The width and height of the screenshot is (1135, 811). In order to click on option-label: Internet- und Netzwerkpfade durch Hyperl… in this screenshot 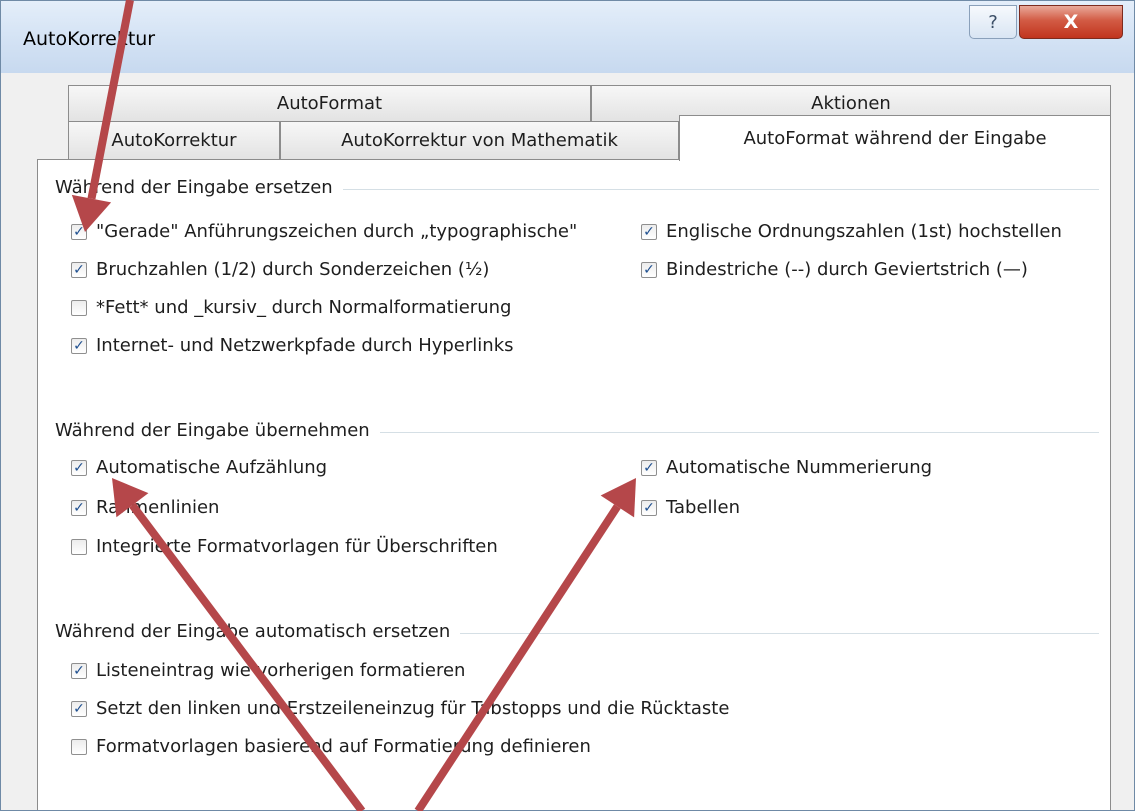, I will do `click(305, 345)`.